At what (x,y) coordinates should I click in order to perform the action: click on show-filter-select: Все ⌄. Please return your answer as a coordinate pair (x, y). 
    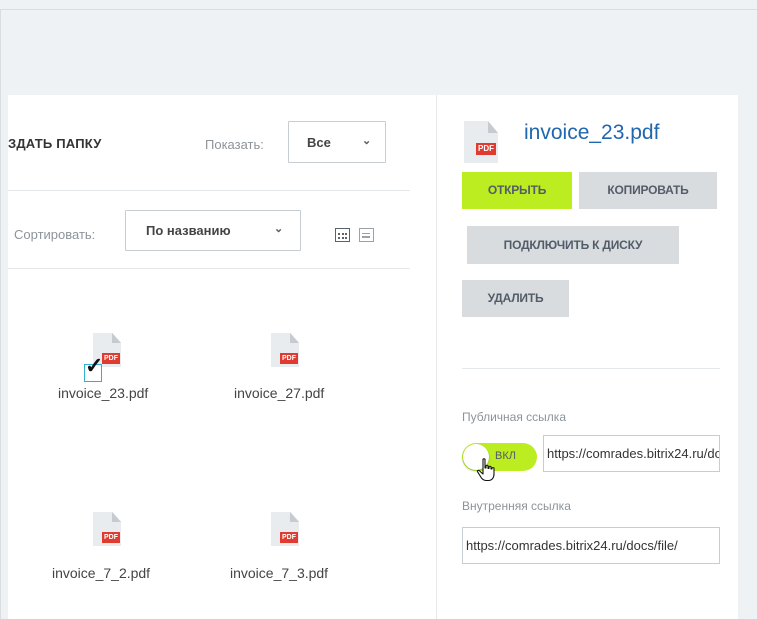
    Looking at the image, I should click on (337, 142).